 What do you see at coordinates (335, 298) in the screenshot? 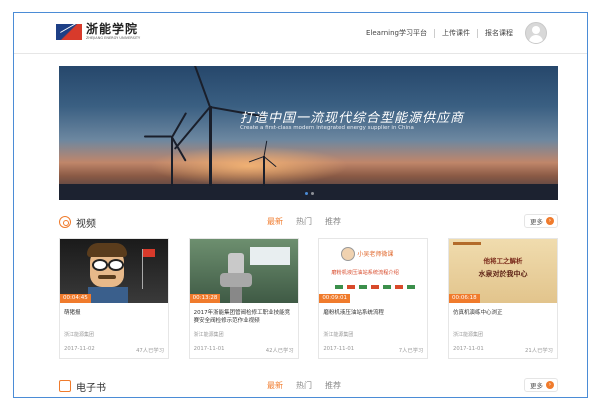
I see `video-duration: 00:09:01` at bounding box center [335, 298].